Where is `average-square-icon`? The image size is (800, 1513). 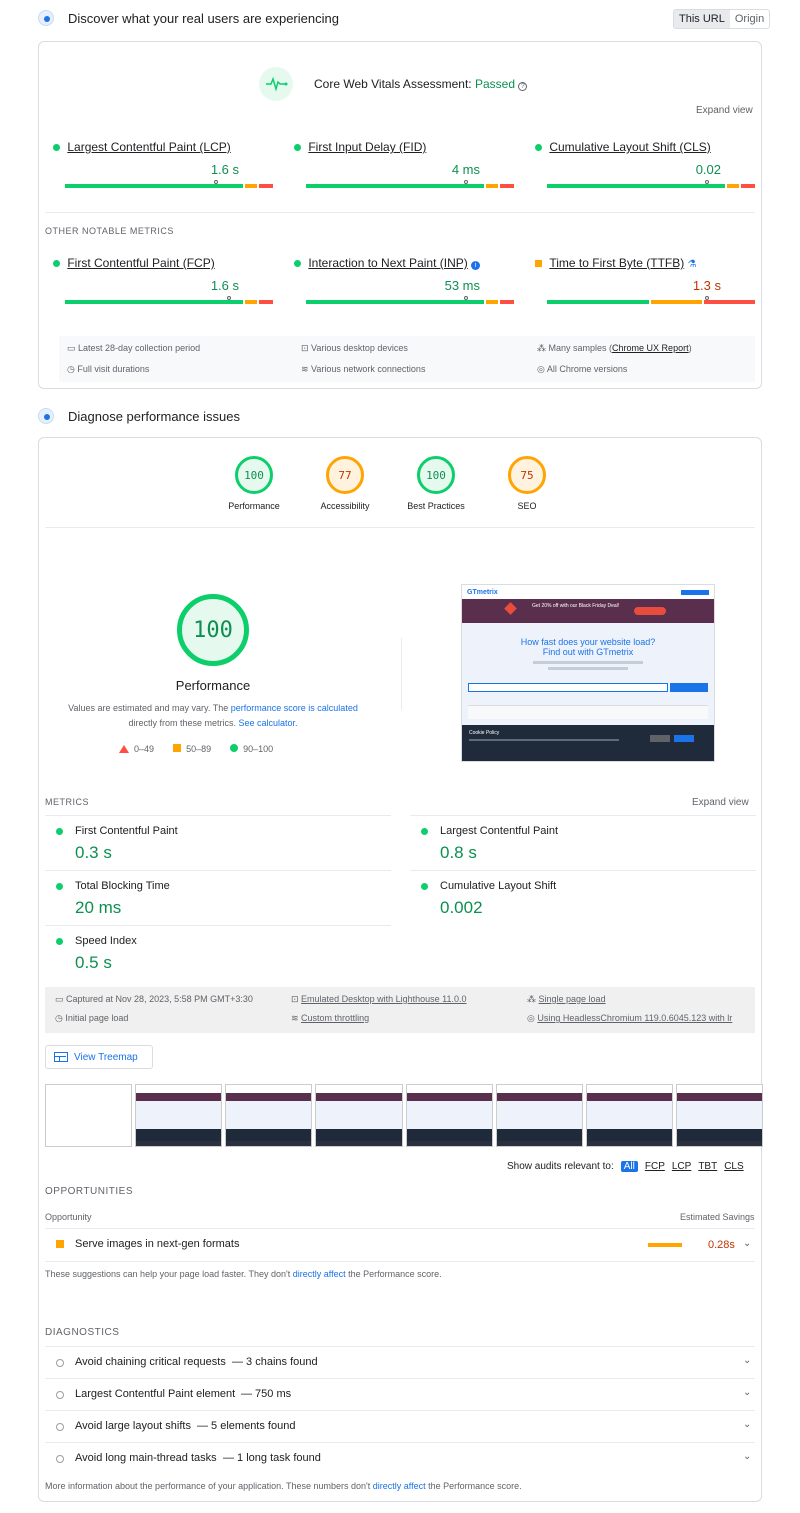 average-square-icon is located at coordinates (538, 263).